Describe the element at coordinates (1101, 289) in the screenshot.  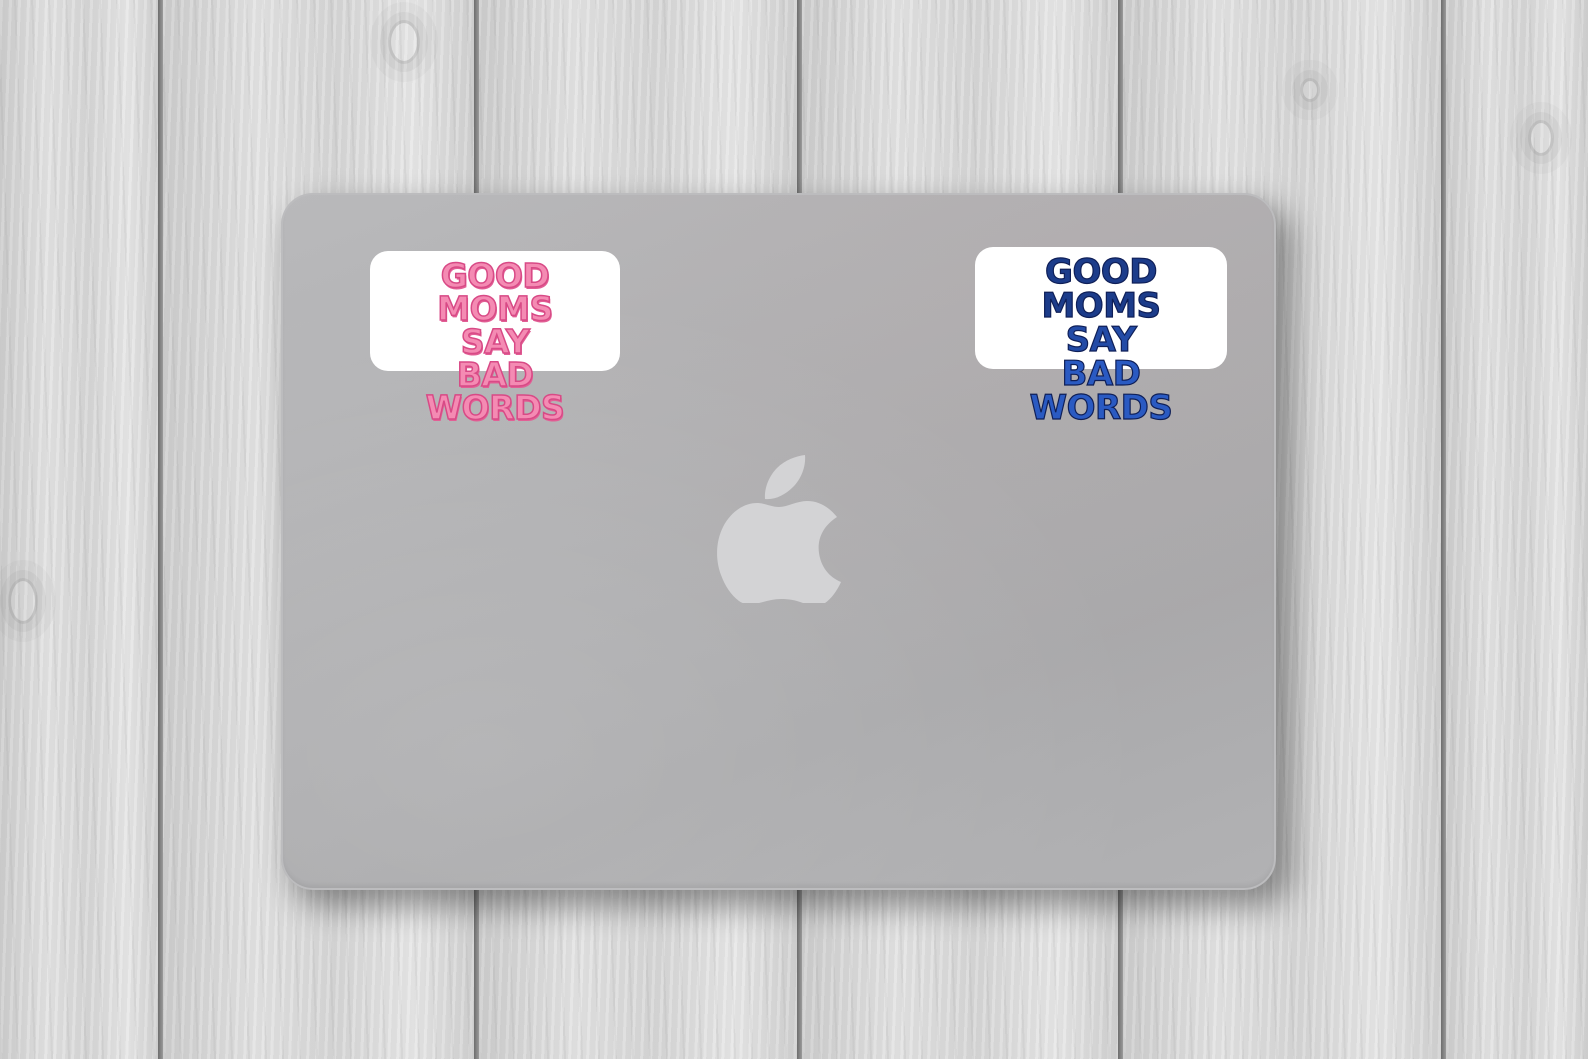
I see `blue-sticker-line-1: GOOD MOMS` at that location.